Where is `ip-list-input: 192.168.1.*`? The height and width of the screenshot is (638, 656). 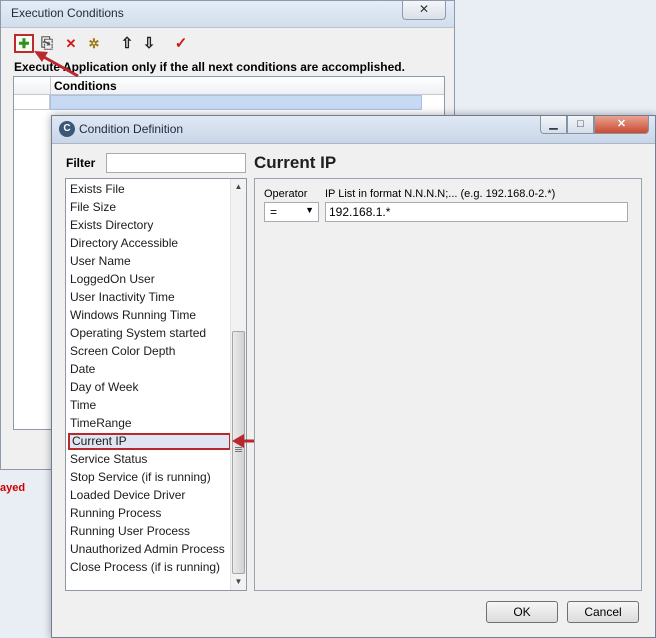
ip-list-input: 192.168.1.* is located at coordinates (476, 212).